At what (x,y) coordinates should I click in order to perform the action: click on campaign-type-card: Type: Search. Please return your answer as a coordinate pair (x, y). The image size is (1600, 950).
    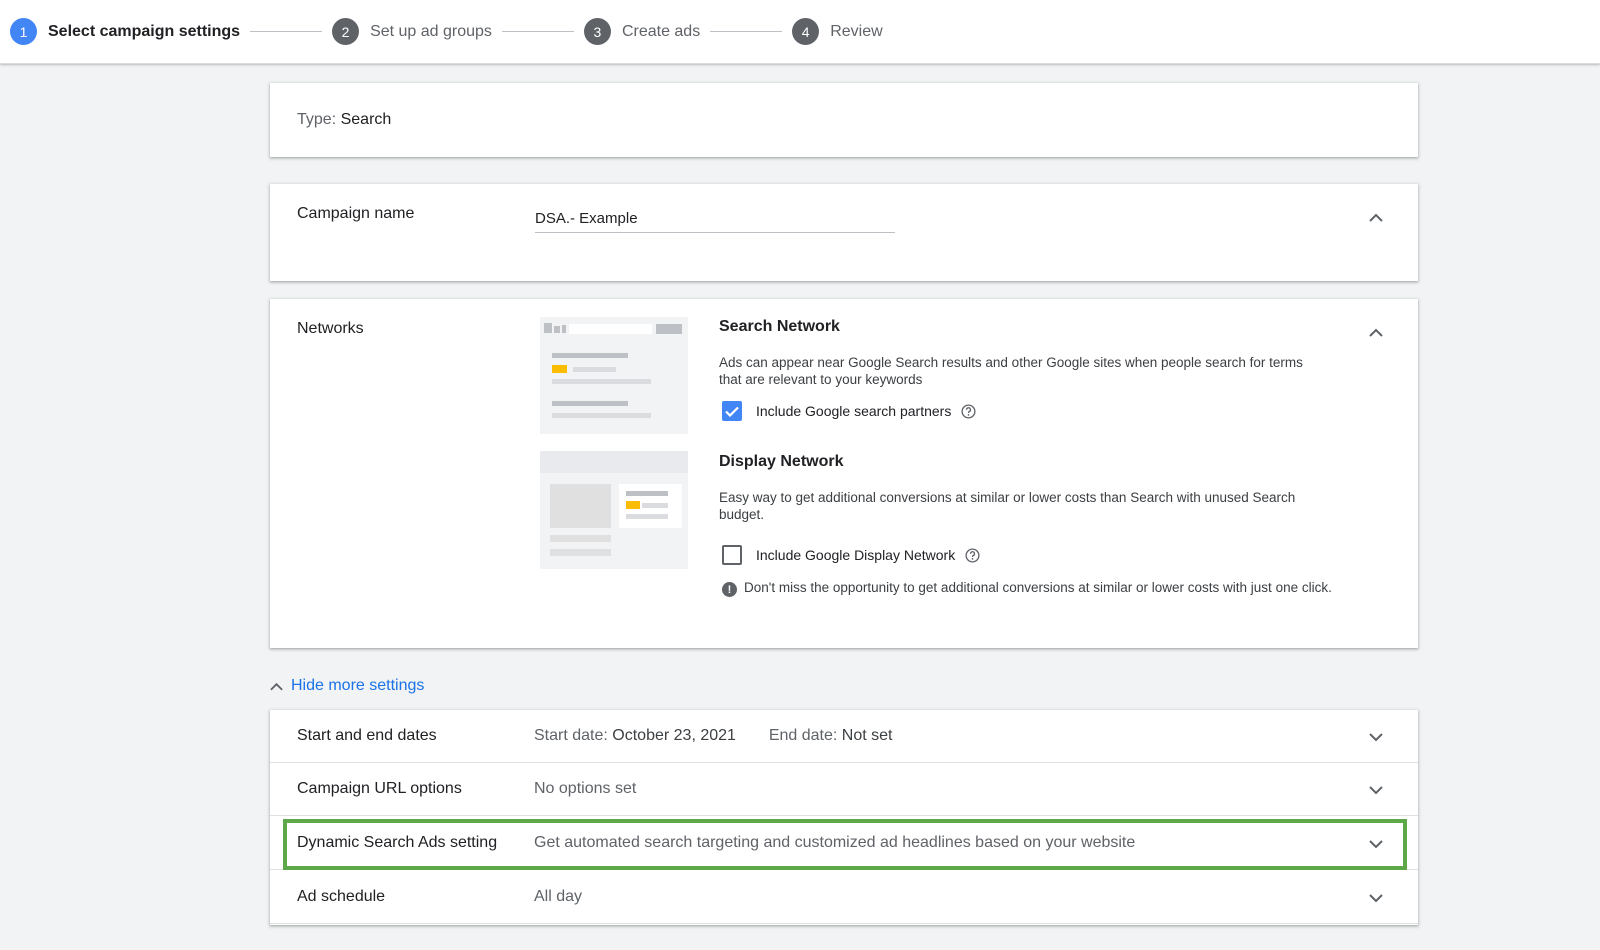
    Looking at the image, I should click on (844, 120).